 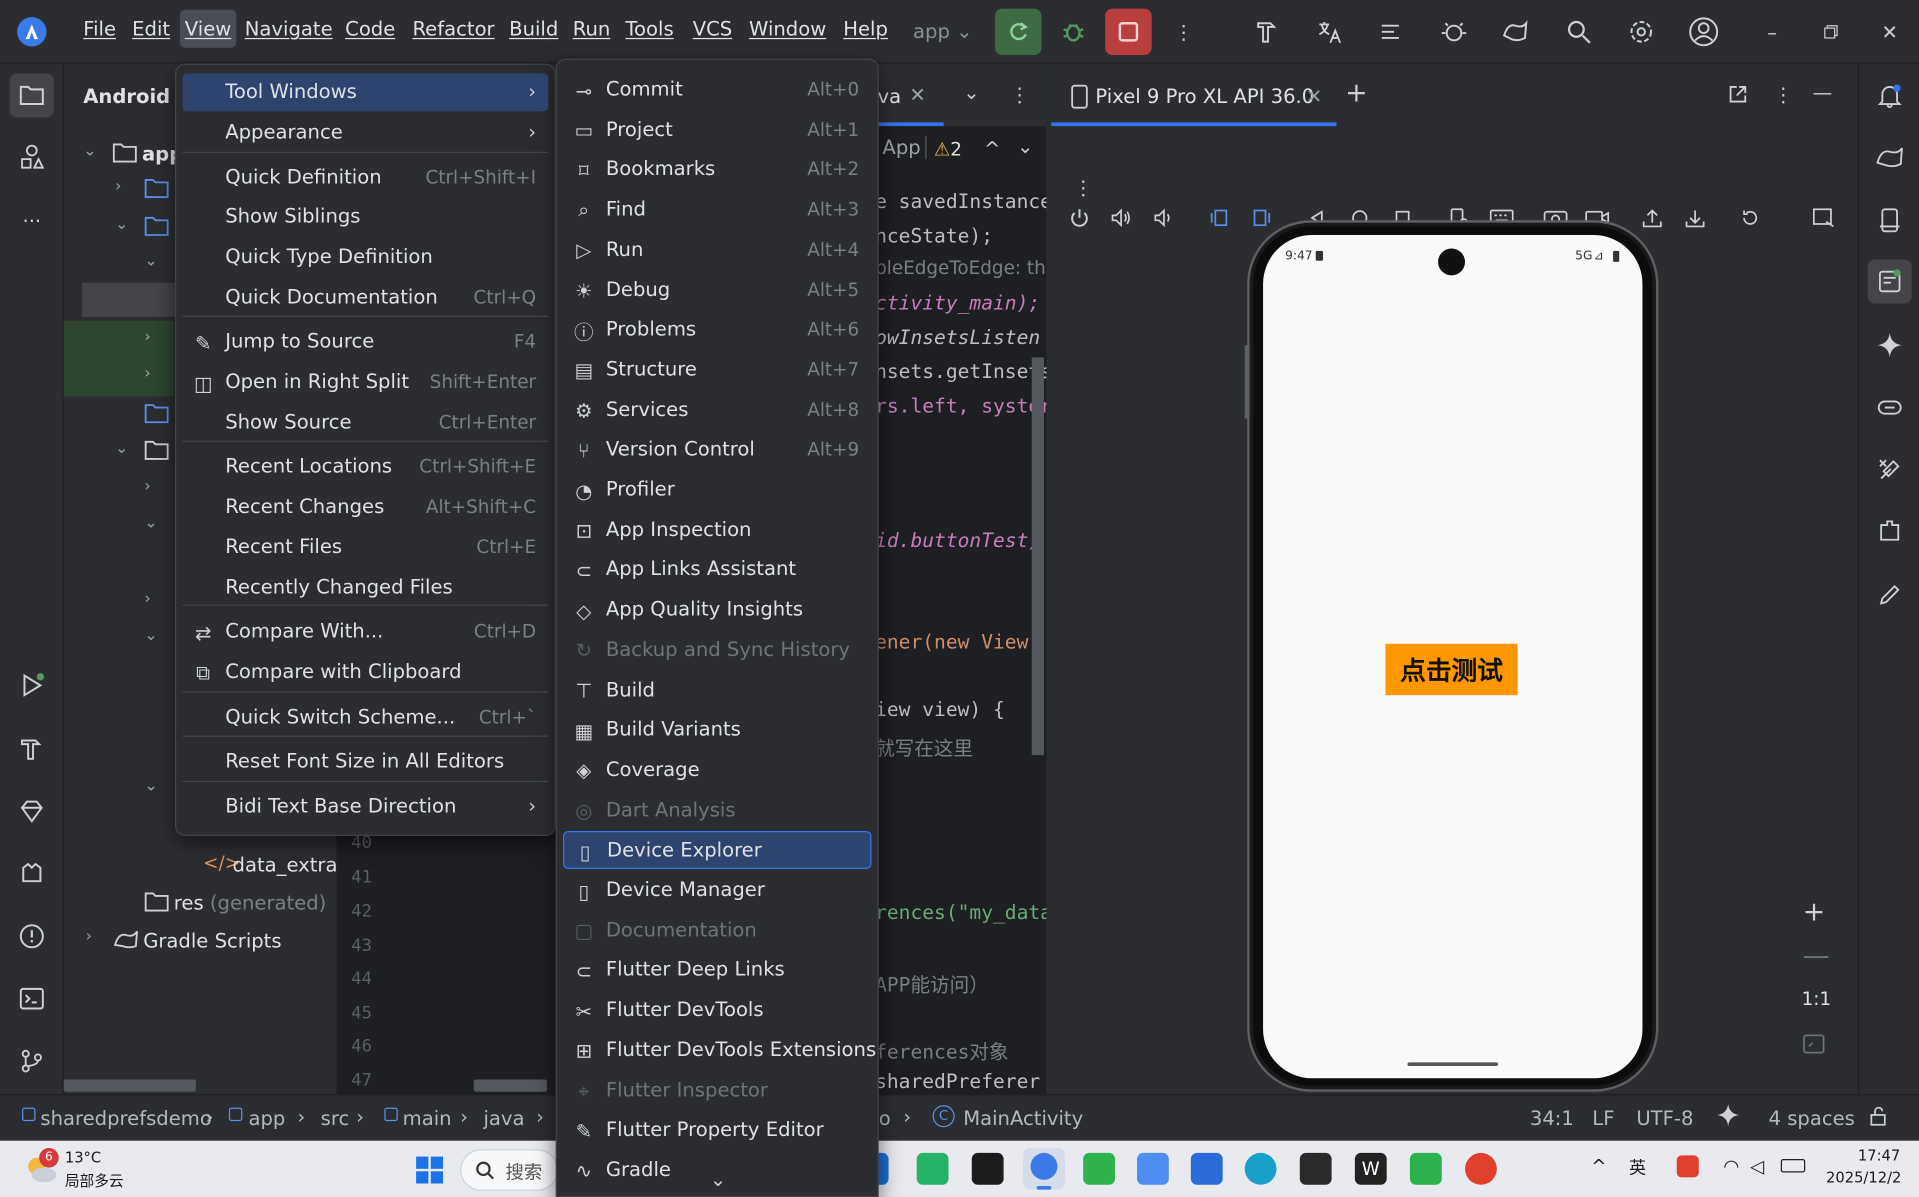 What do you see at coordinates (365, 632) in the screenshot?
I see `menu-item-compare-with: ⇄ Compare With... Ctrl+D` at bounding box center [365, 632].